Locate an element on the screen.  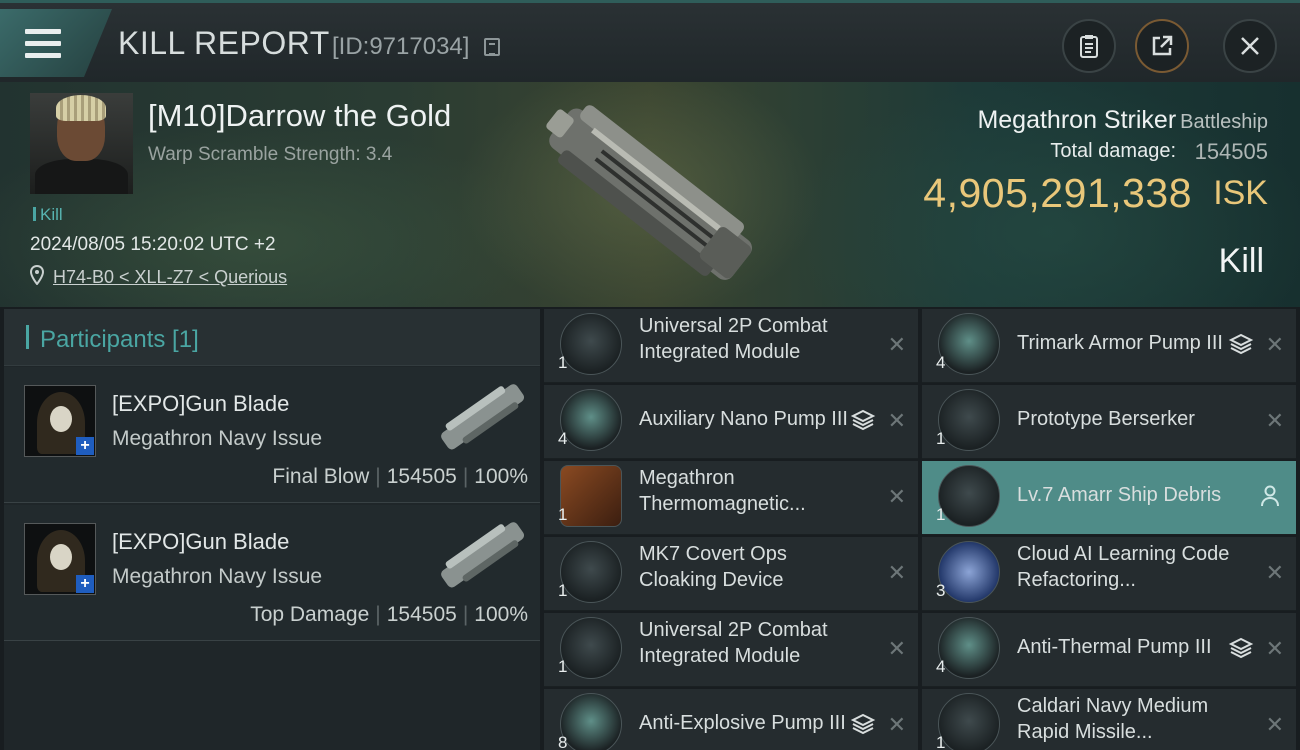
total-damage-value: 154505 is located at coordinates (1231, 151).